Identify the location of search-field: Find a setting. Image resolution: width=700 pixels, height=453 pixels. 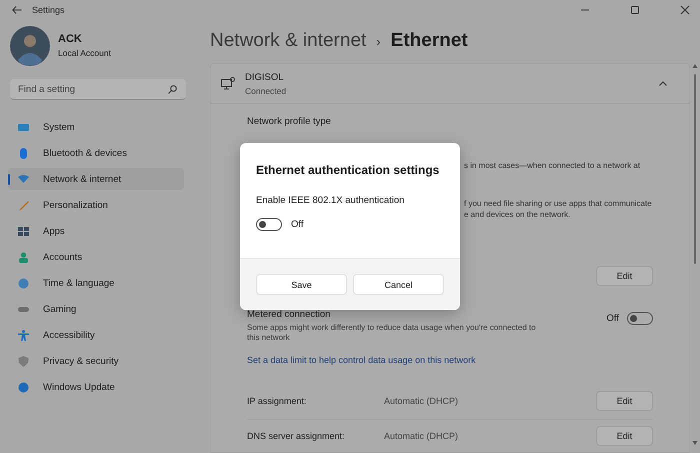
(98, 89).